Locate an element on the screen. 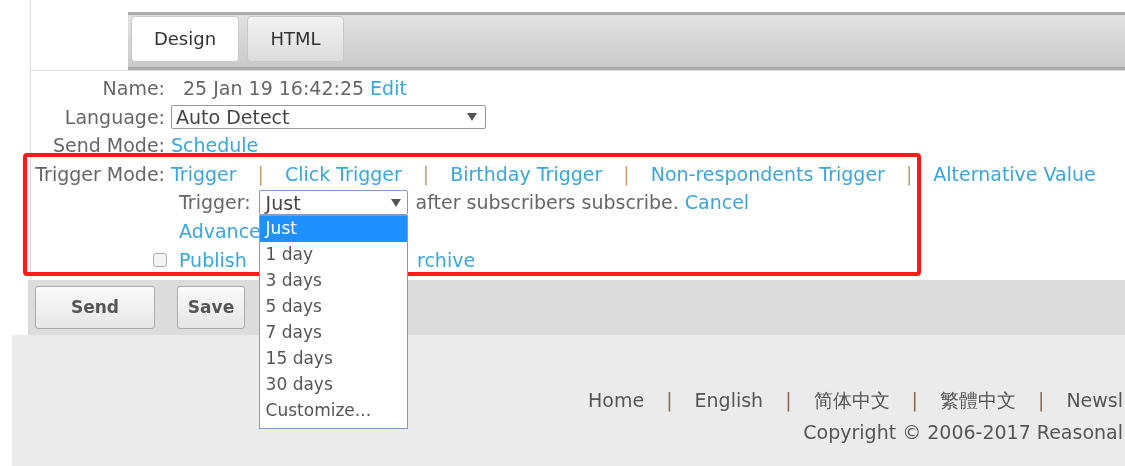 This screenshot has height=466, width=1125. dropdown-option: 30 days is located at coordinates (333, 385).